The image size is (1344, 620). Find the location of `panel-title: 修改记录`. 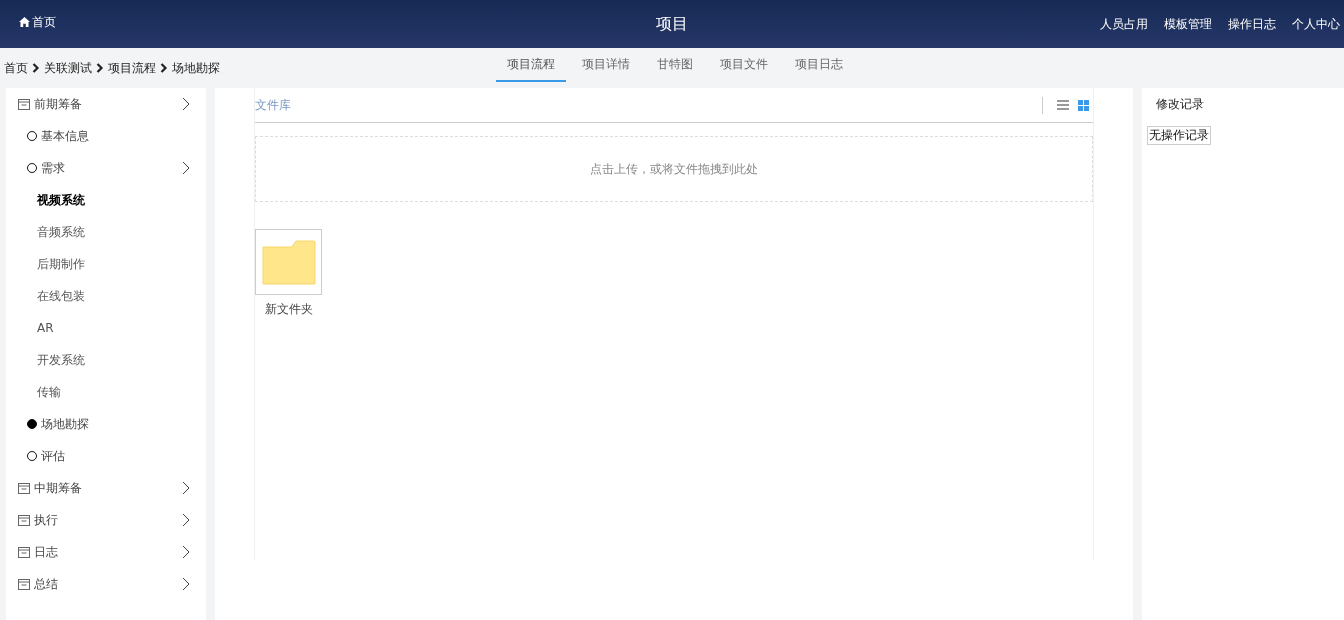

panel-title: 修改记录 is located at coordinates (1180, 104).